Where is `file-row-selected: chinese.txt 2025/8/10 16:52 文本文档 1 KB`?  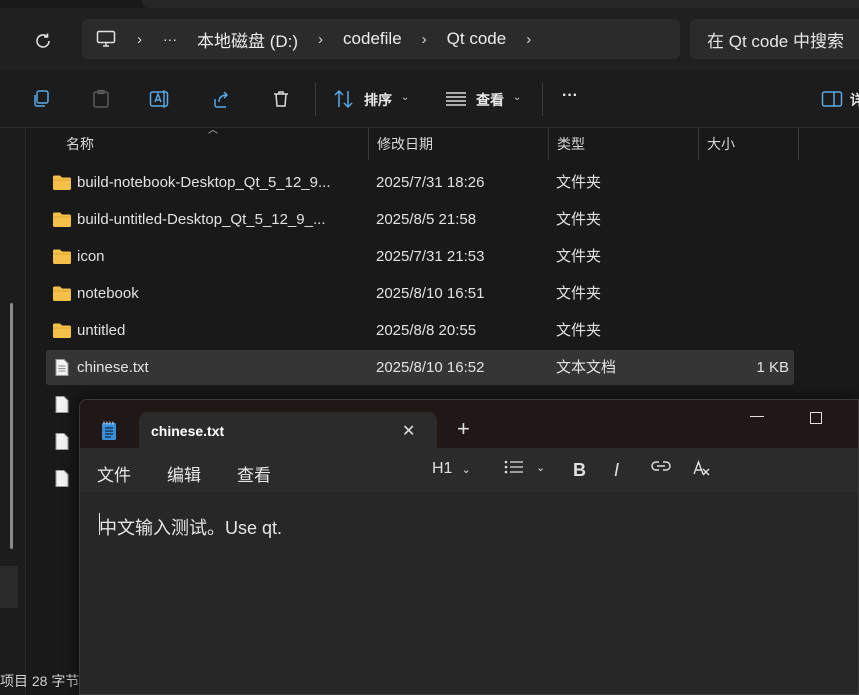 file-row-selected: chinese.txt 2025/8/10 16:52 文本文档 1 KB is located at coordinates (420, 367).